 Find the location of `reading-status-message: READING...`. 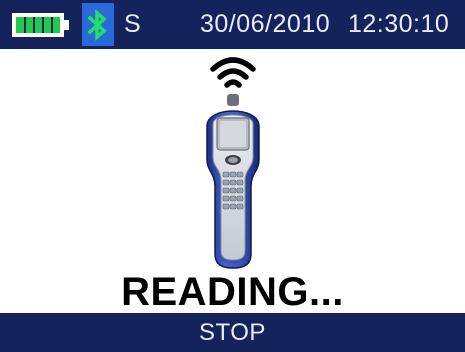

reading-status-message: READING... is located at coordinates (232, 292).